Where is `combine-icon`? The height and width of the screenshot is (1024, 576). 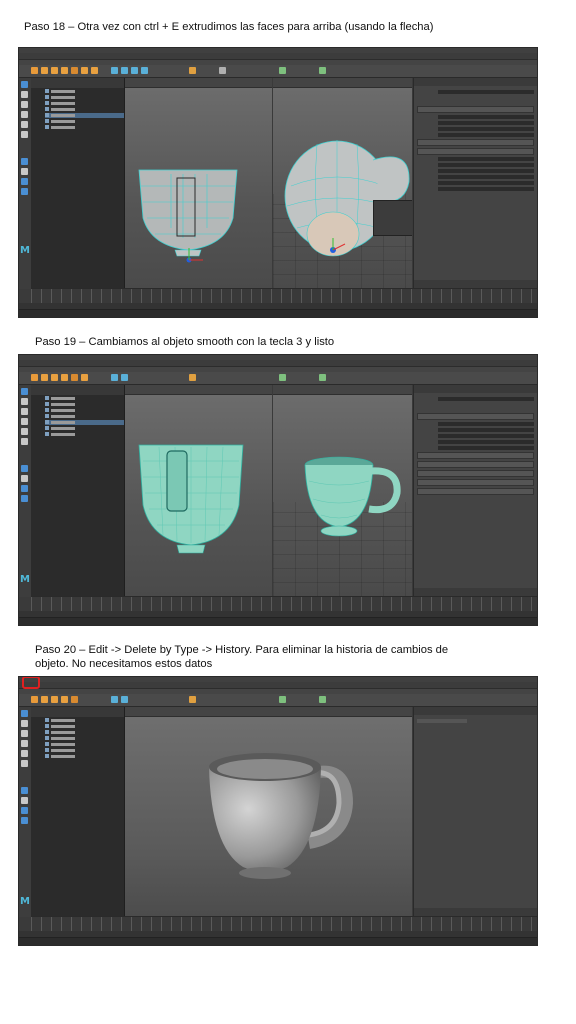
combine-icon is located at coordinates (114, 377).